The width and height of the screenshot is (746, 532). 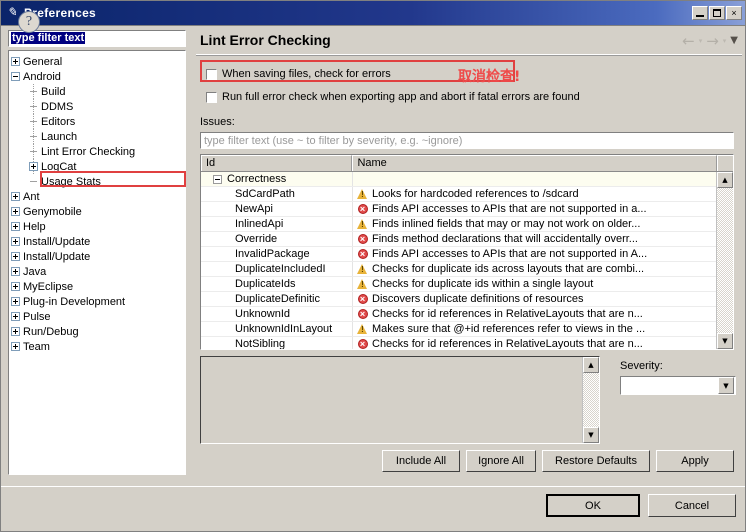 What do you see at coordinates (373, 13) in the screenshot?
I see `window-titlebar: ✎ Preferences ×` at bounding box center [373, 13].